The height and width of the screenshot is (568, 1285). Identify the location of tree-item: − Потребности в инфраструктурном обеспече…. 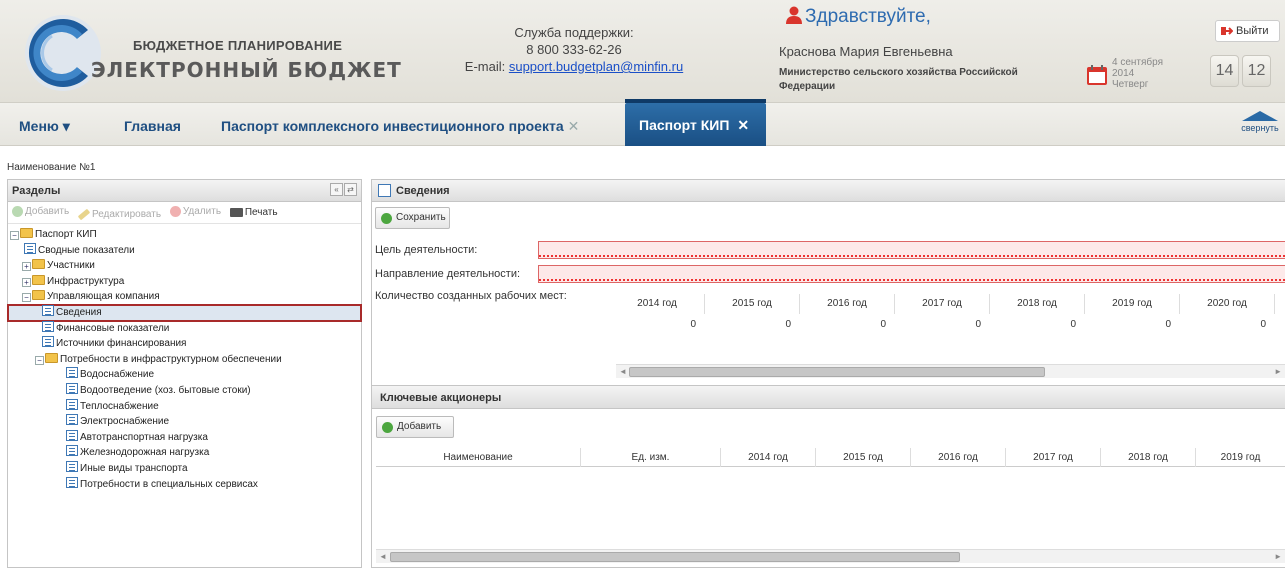
(184, 360).